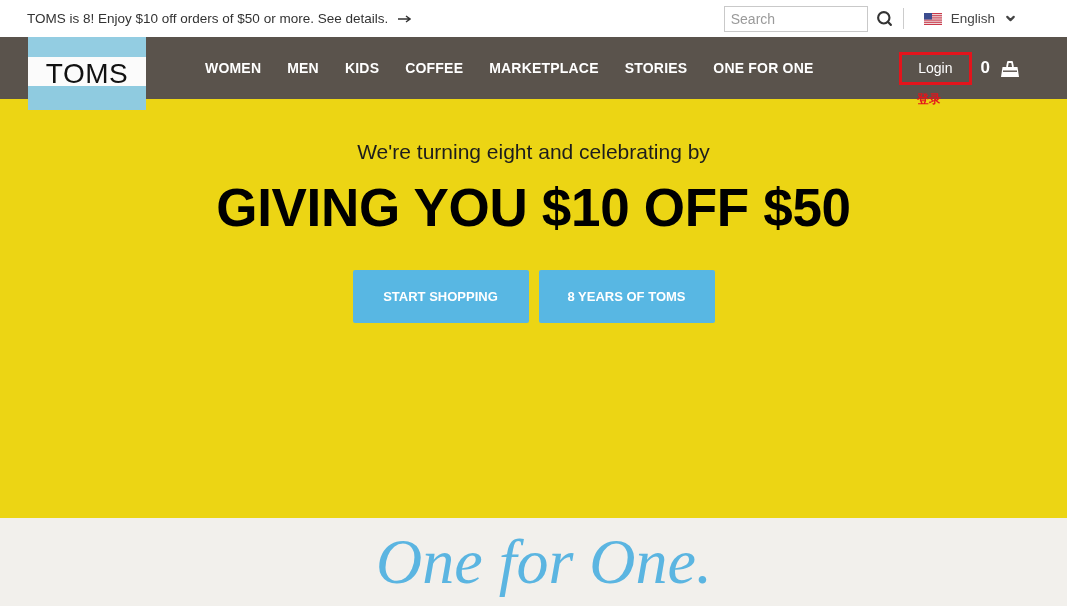 The image size is (1067, 606). I want to click on arrow-icon, so click(405, 18).